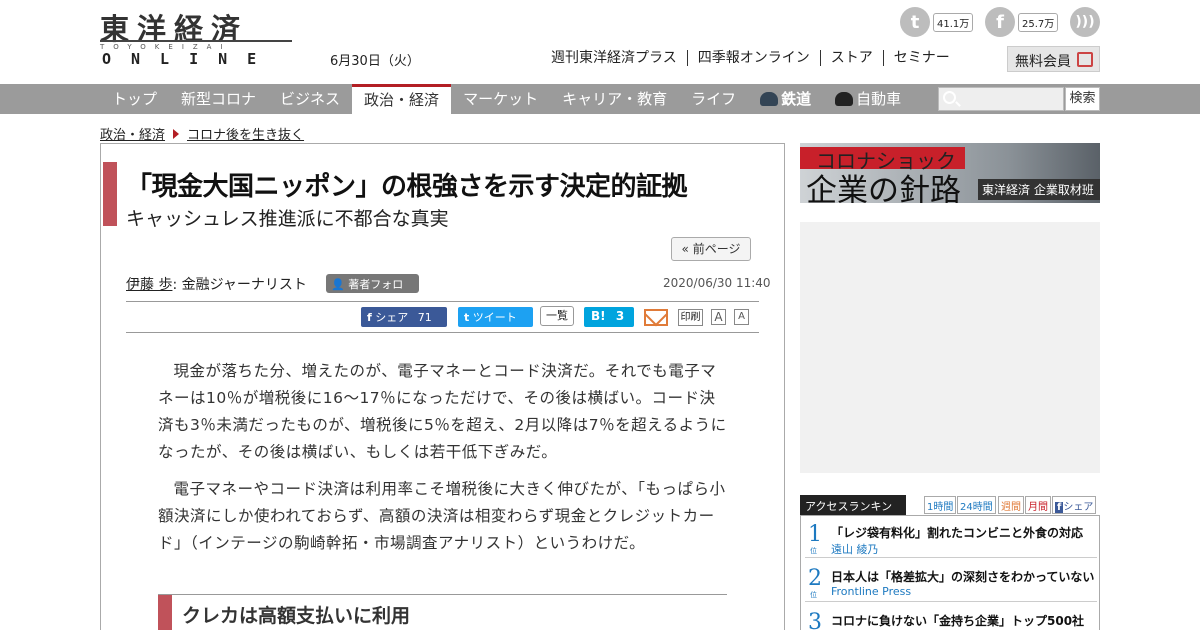 Image resolution: width=1200 pixels, height=630 pixels. I want to click on header-link-seminar: セミナー, so click(921, 58).